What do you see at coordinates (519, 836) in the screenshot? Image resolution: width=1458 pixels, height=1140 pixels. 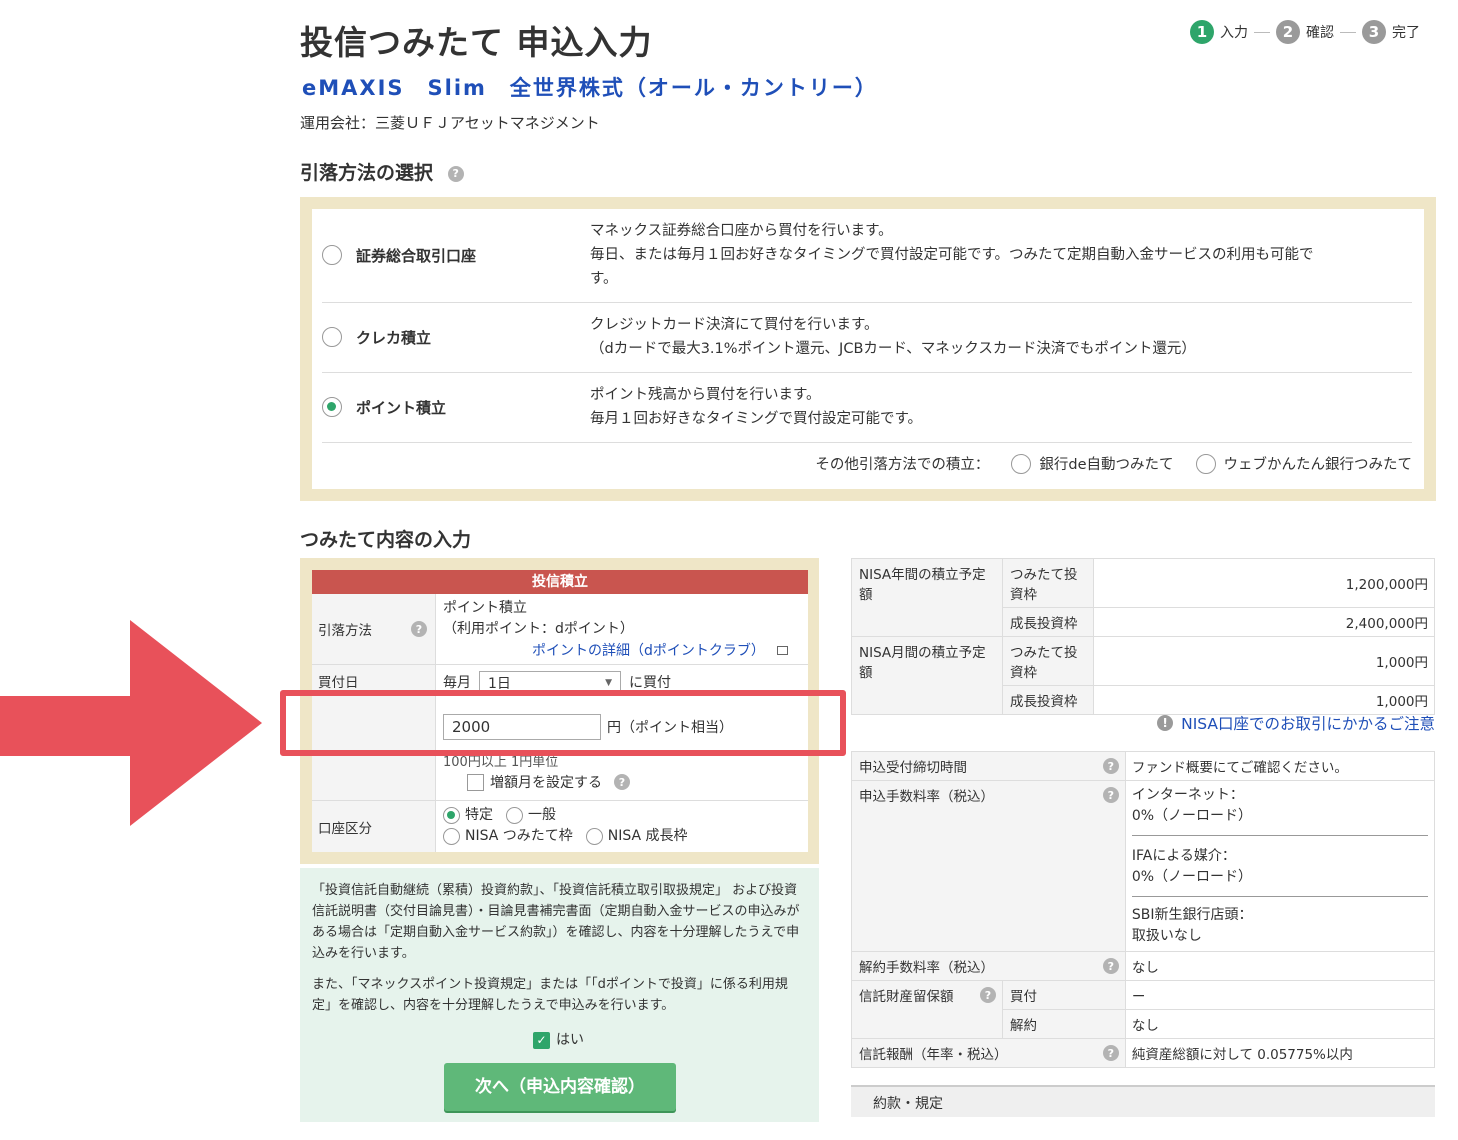 I see `option-label: NISA つみたて枠` at bounding box center [519, 836].